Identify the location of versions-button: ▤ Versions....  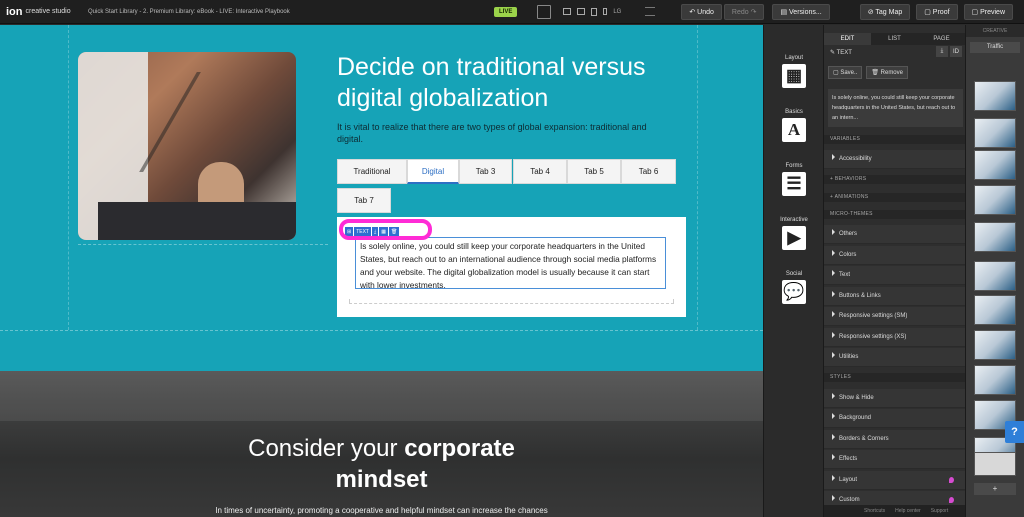
(801, 11).